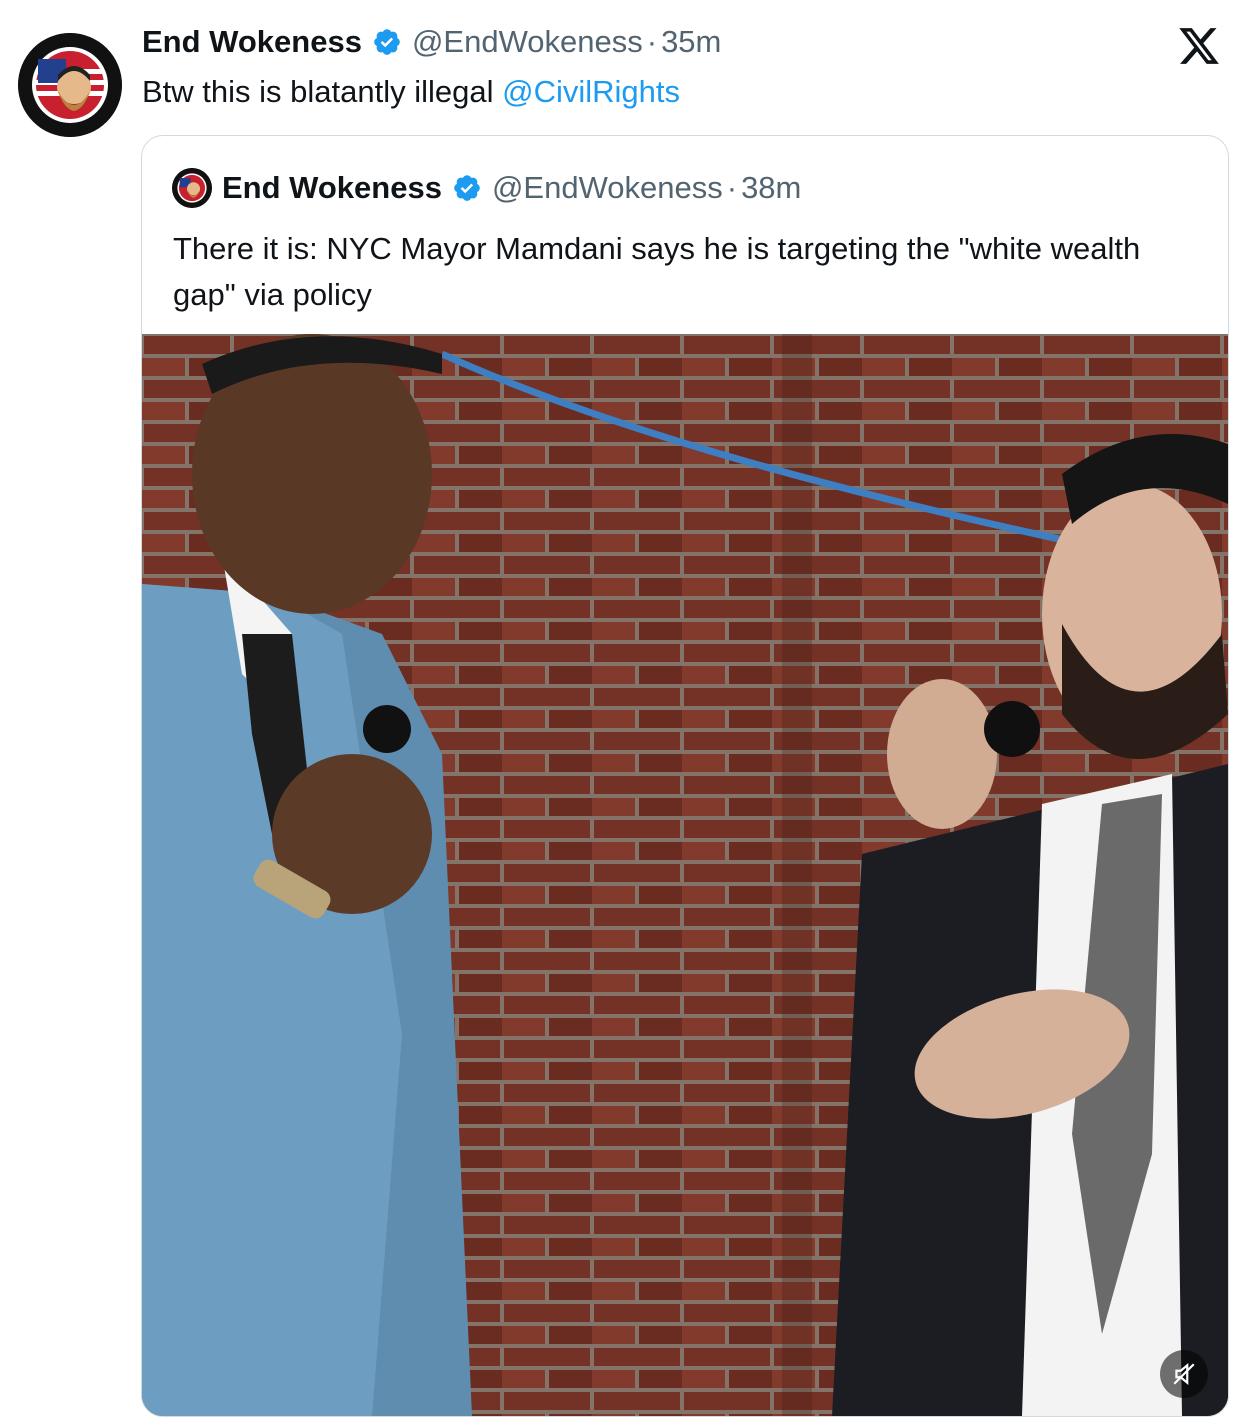 The width and height of the screenshot is (1245, 1428). What do you see at coordinates (591, 91) in the screenshot?
I see `mention-link: @CivilRights` at bounding box center [591, 91].